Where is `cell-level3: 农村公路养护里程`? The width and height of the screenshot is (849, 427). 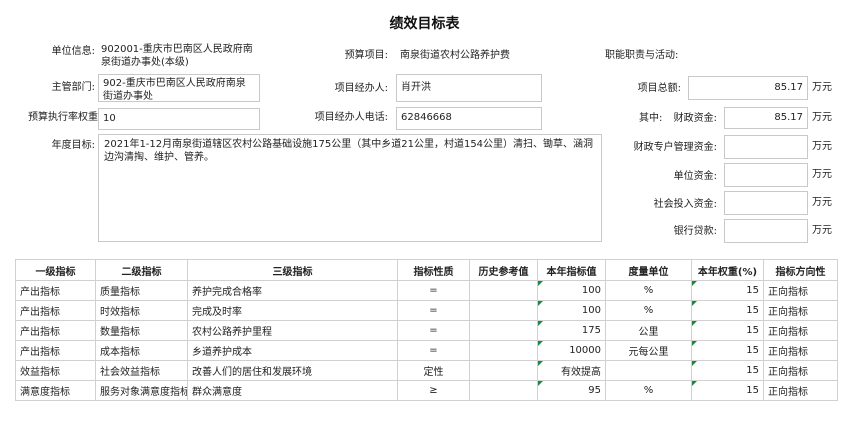
cell-level3: 农村公路养护里程 is located at coordinates (292, 330).